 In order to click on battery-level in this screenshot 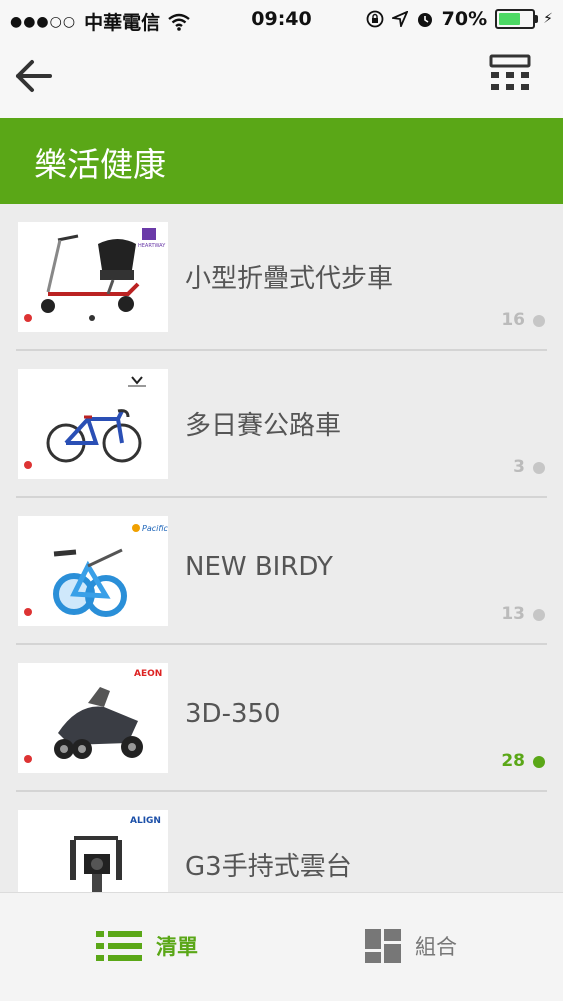, I will do `click(510, 19)`.